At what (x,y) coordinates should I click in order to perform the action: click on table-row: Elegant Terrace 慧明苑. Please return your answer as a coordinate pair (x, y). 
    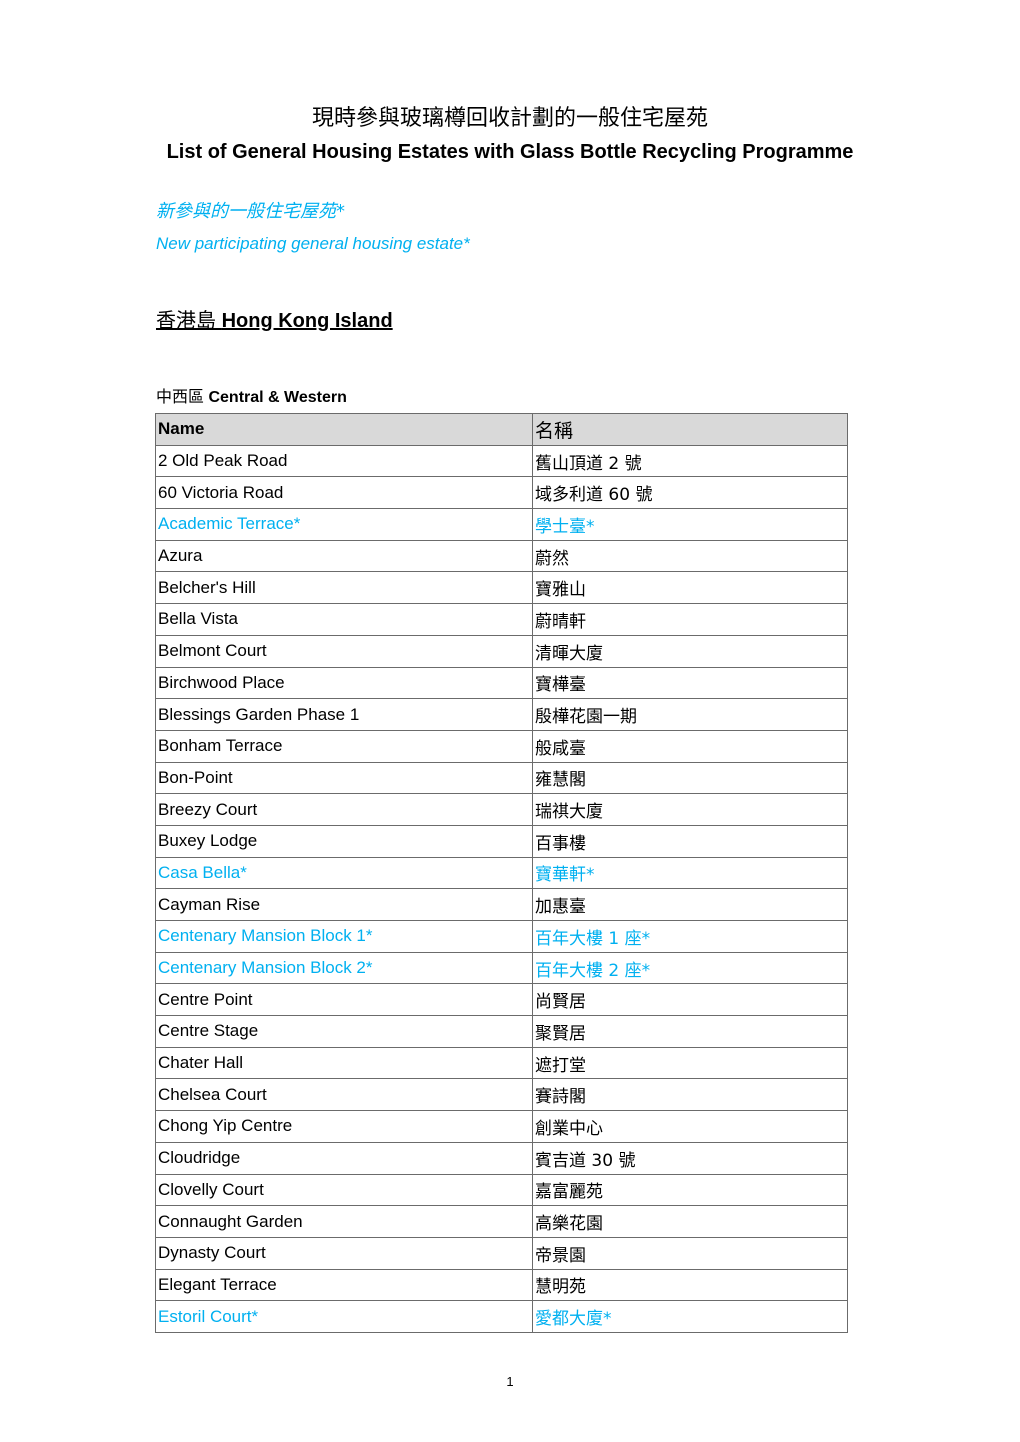
    Looking at the image, I should click on (501, 1285).